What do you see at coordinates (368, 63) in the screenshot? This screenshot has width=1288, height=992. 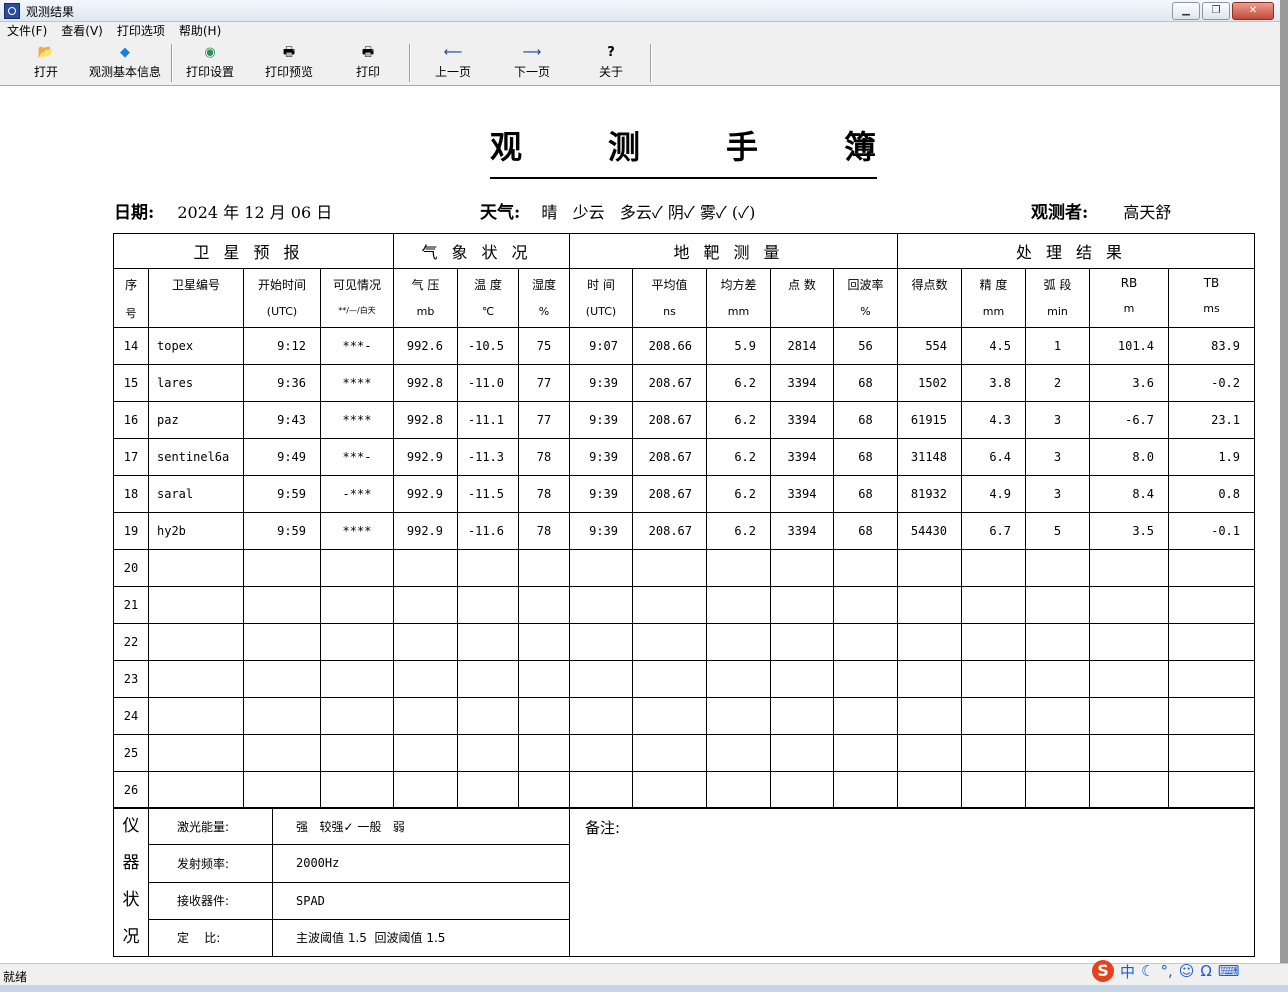 I see `print-button: 🖶 打印` at bounding box center [368, 63].